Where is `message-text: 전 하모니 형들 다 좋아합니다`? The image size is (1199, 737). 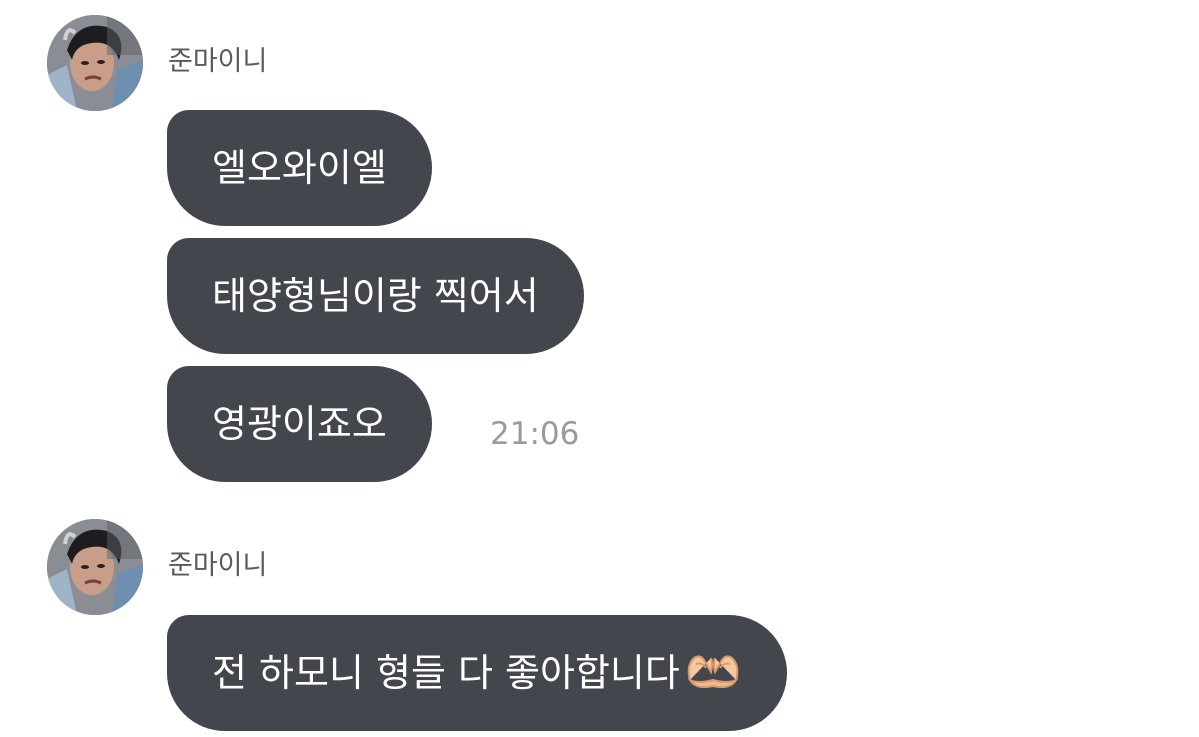
message-text: 전 하모니 형들 다 좋아합니다 is located at coordinates (446, 673).